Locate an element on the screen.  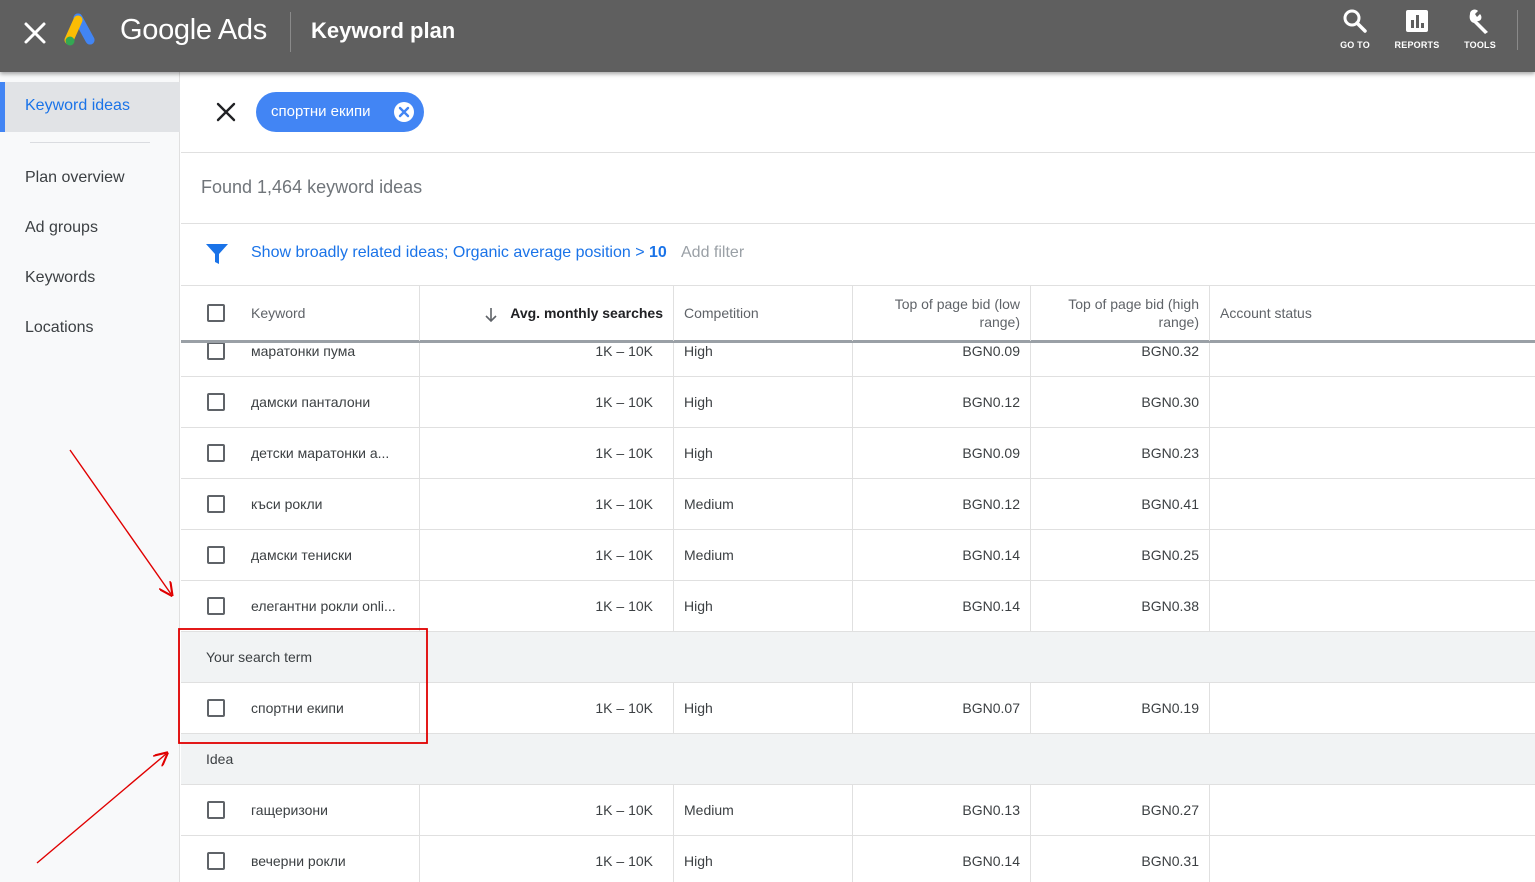
sidebar-item-keywords: Keywords is located at coordinates (60, 278).